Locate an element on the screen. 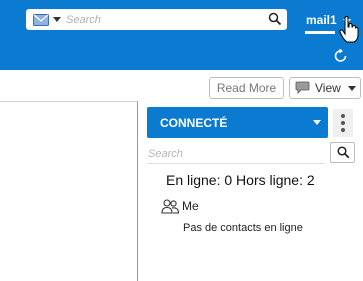 Image resolution: width=363 pixels, height=281 pixels. contacts-search-input is located at coordinates (235, 154).